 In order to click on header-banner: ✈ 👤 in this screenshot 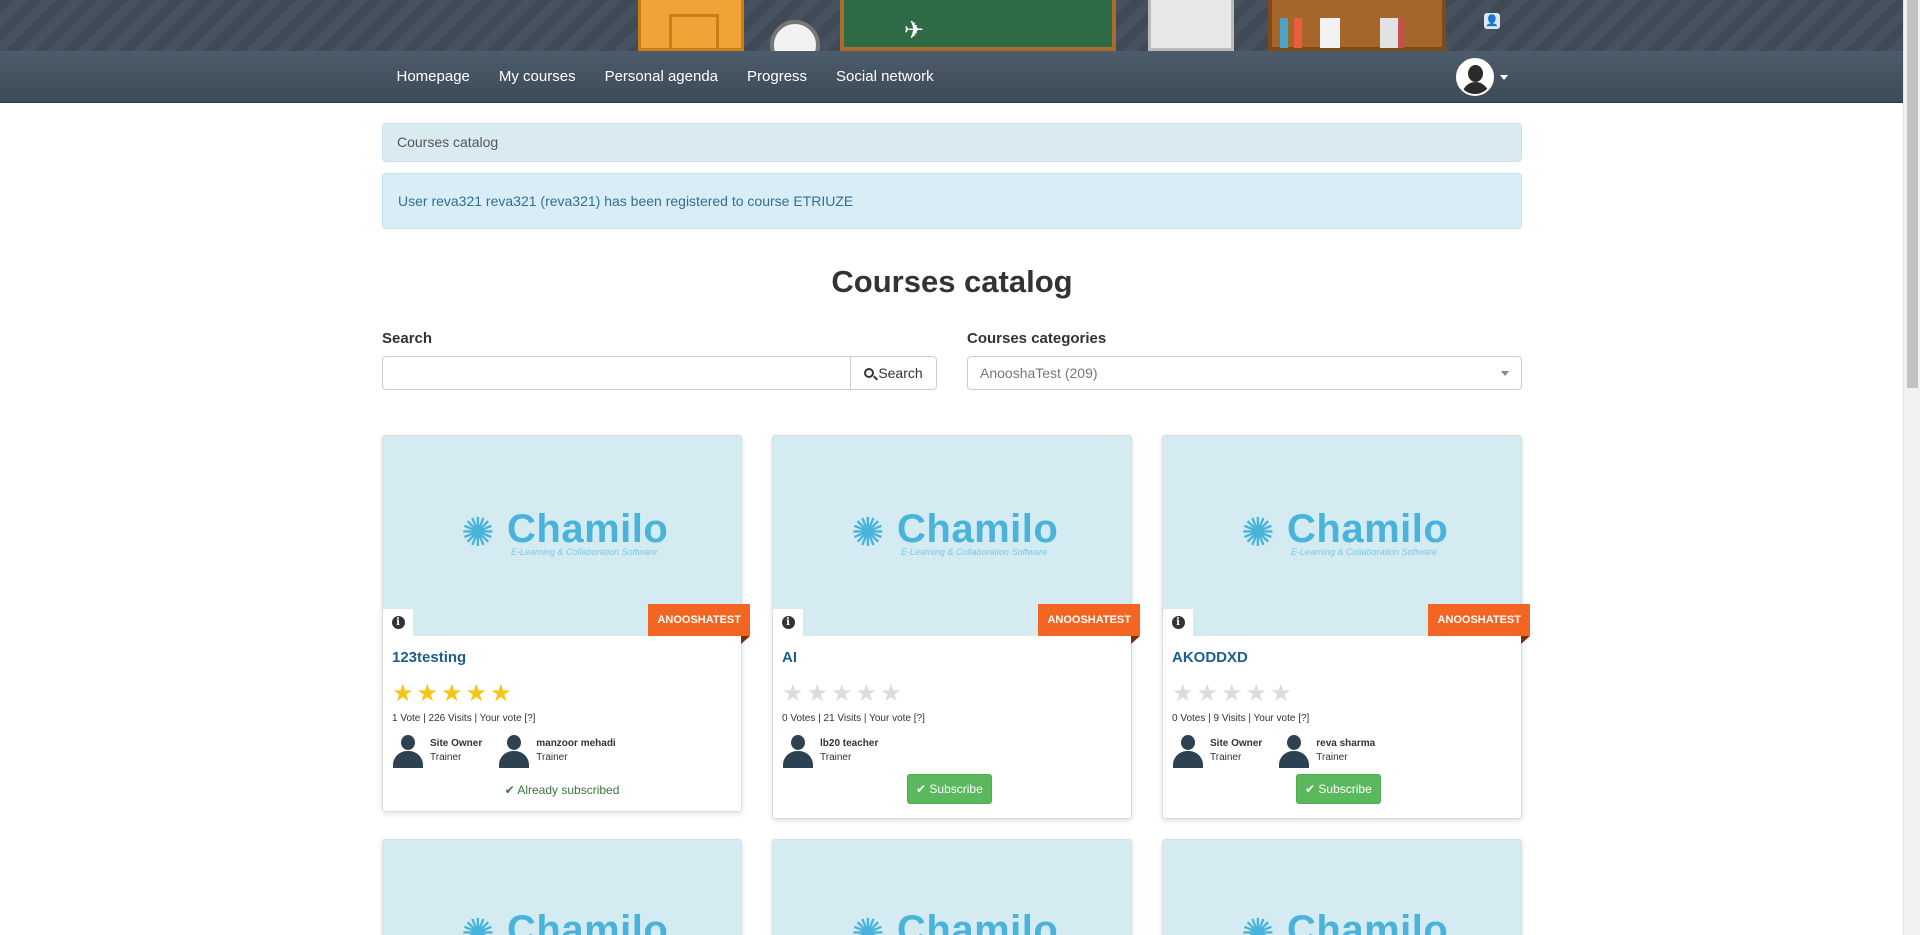, I will do `click(951, 25)`.